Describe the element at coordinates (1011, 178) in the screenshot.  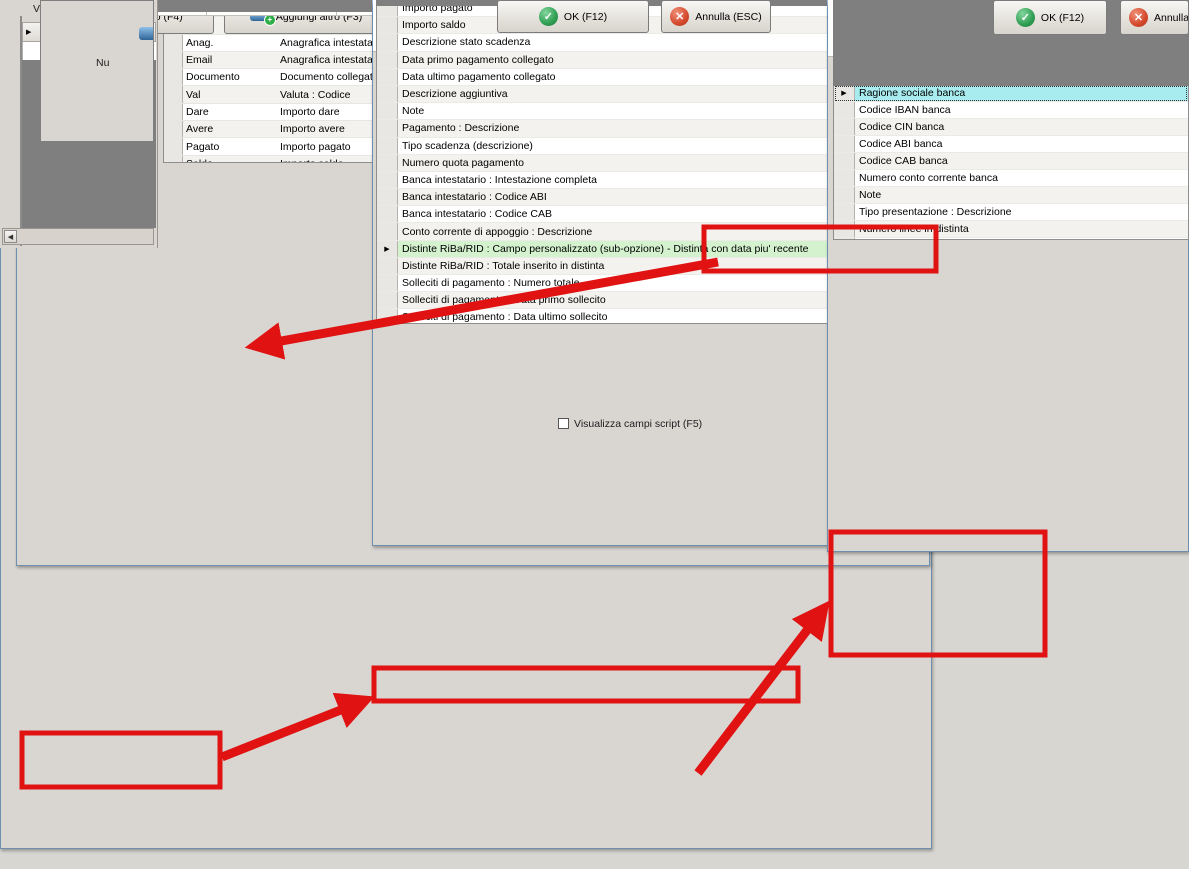
I see `field-list-item: Numero conto corrente banca` at that location.